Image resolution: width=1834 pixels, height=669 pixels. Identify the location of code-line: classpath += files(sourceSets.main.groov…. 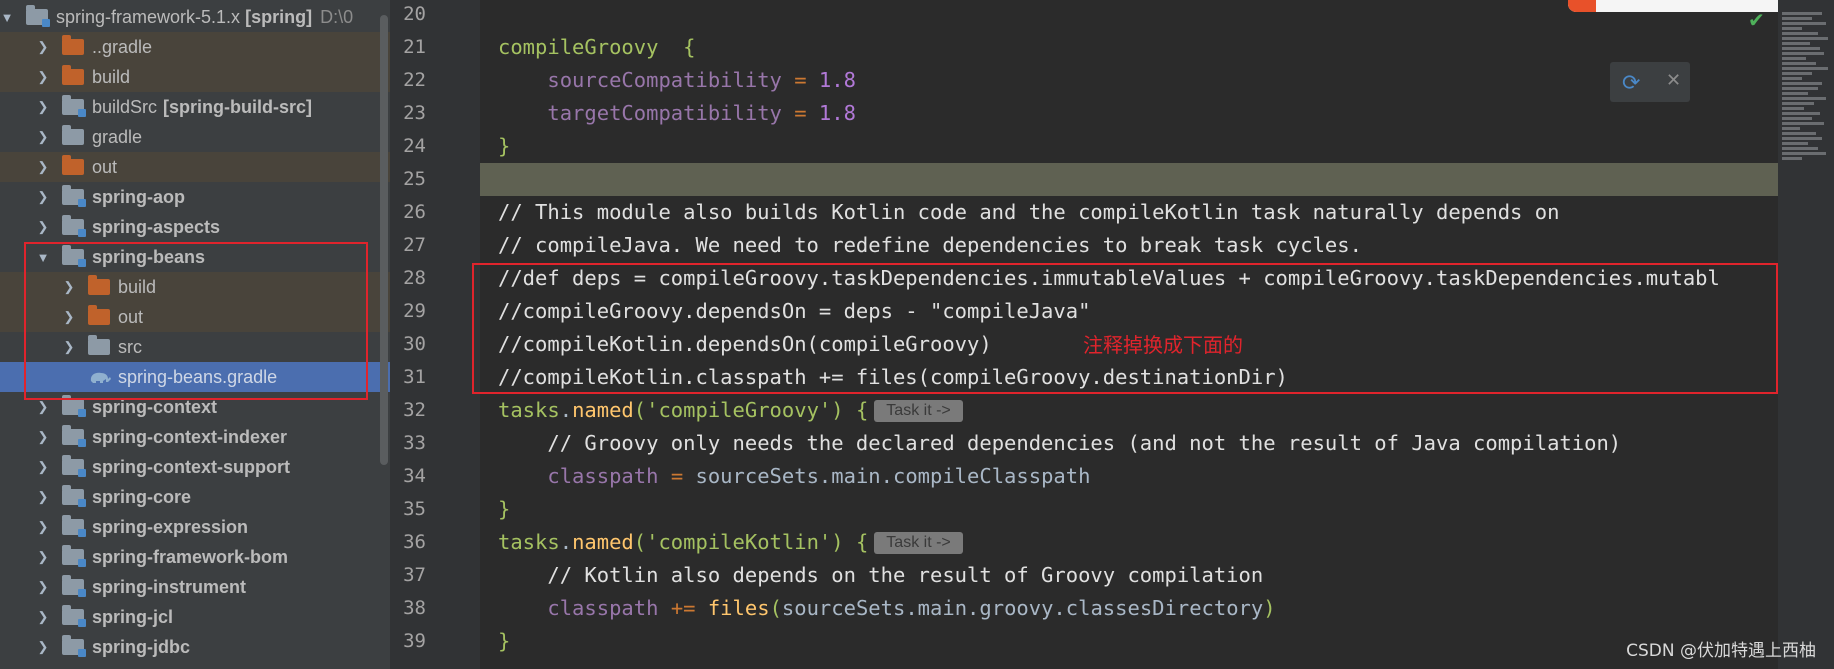
(1129, 608).